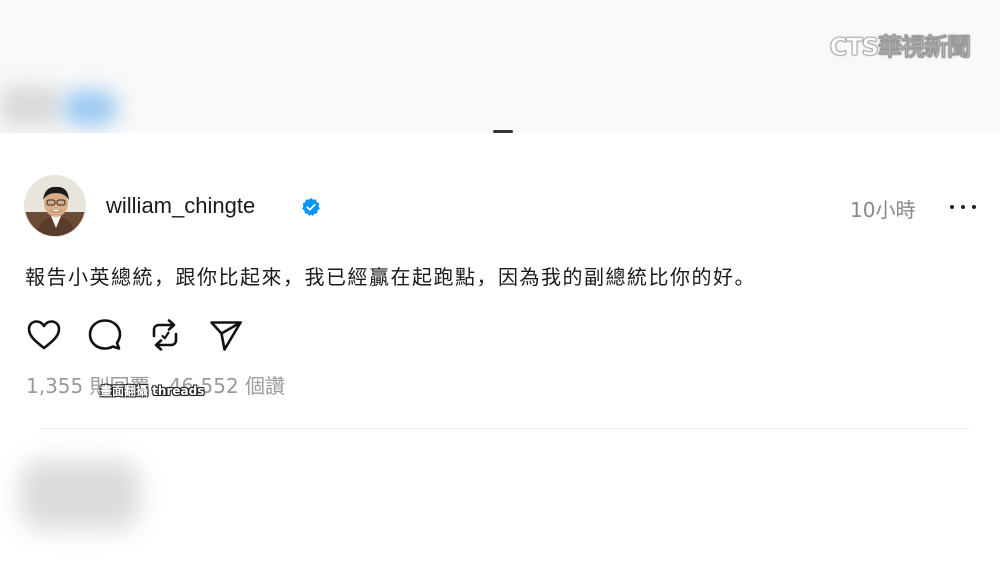  I want to click on more-options-icon, so click(963, 207).